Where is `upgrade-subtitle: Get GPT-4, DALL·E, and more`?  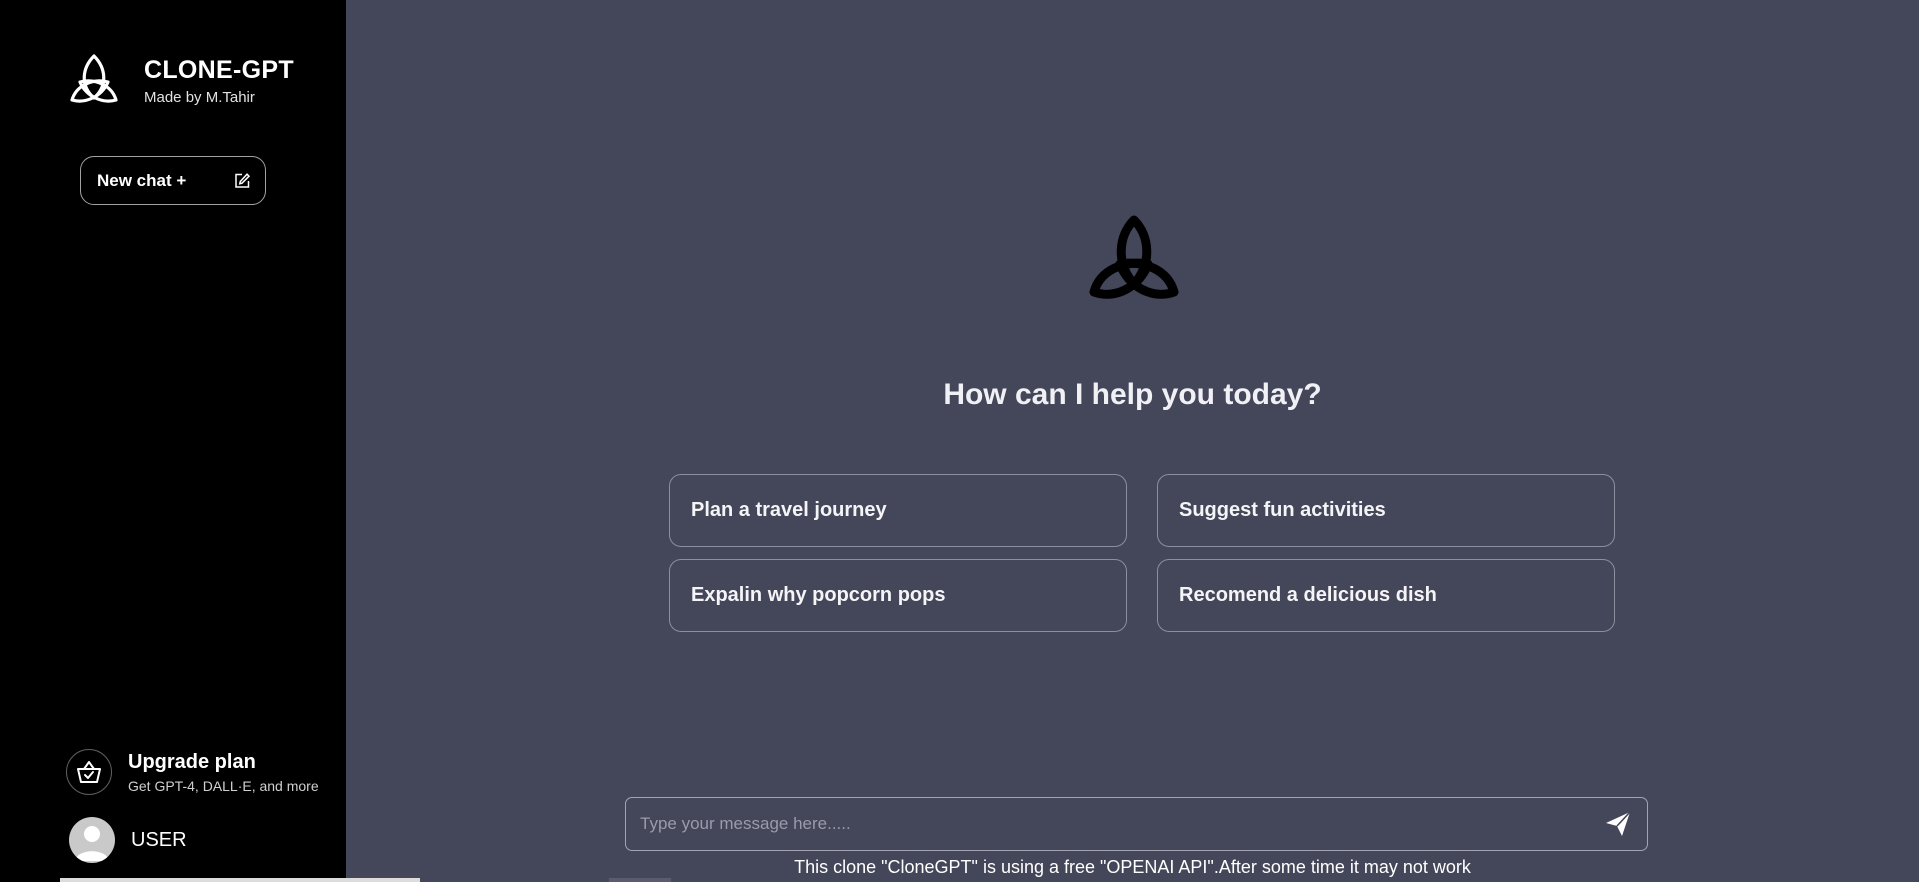 upgrade-subtitle: Get GPT-4, DALL·E, and more is located at coordinates (223, 786).